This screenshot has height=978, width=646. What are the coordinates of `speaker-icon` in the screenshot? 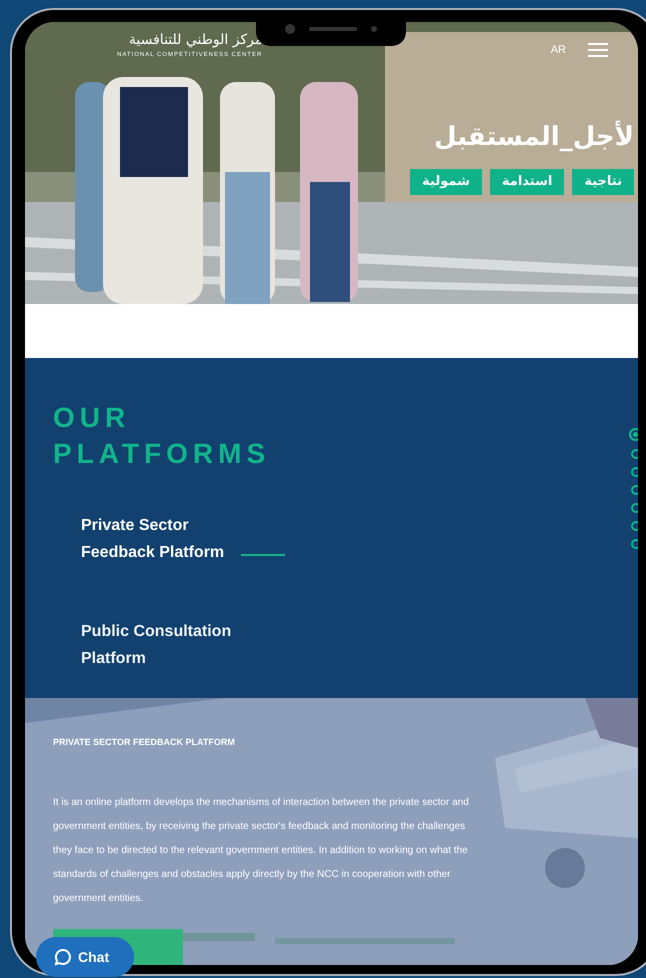 It's located at (333, 29).